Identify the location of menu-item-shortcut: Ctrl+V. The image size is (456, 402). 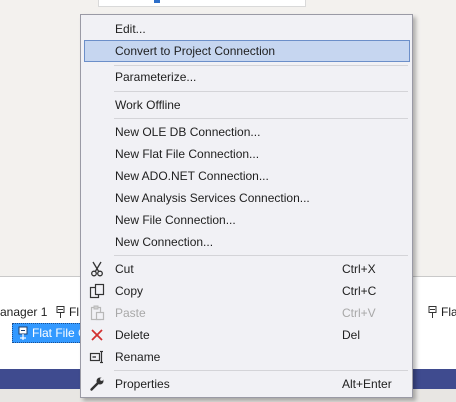
(359, 313).